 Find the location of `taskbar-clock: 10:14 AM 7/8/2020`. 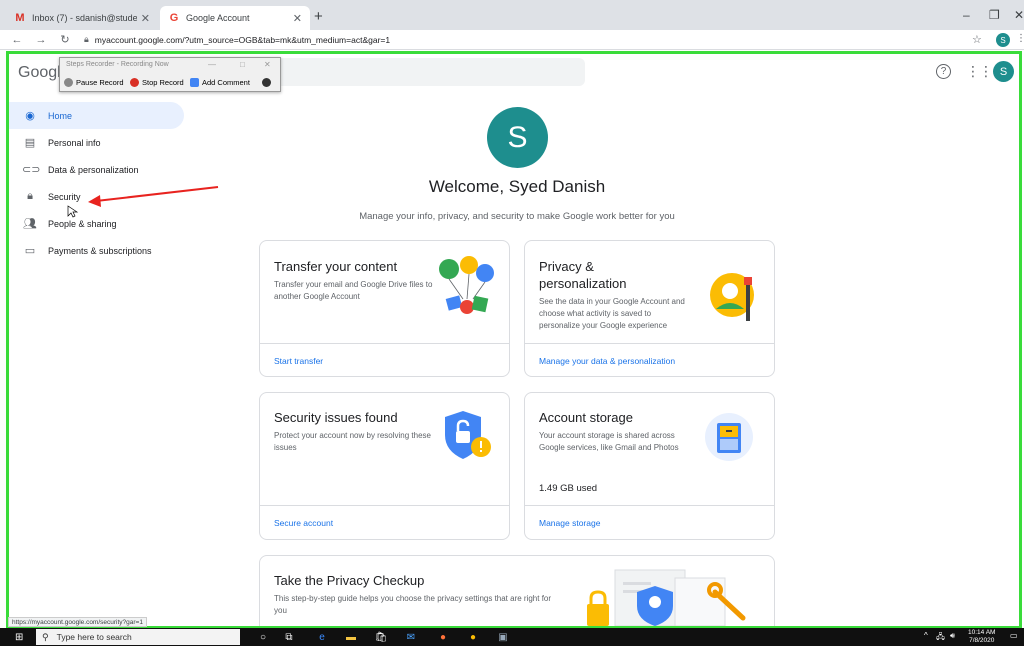

taskbar-clock: 10:14 AM 7/8/2020 is located at coordinates (981, 637).